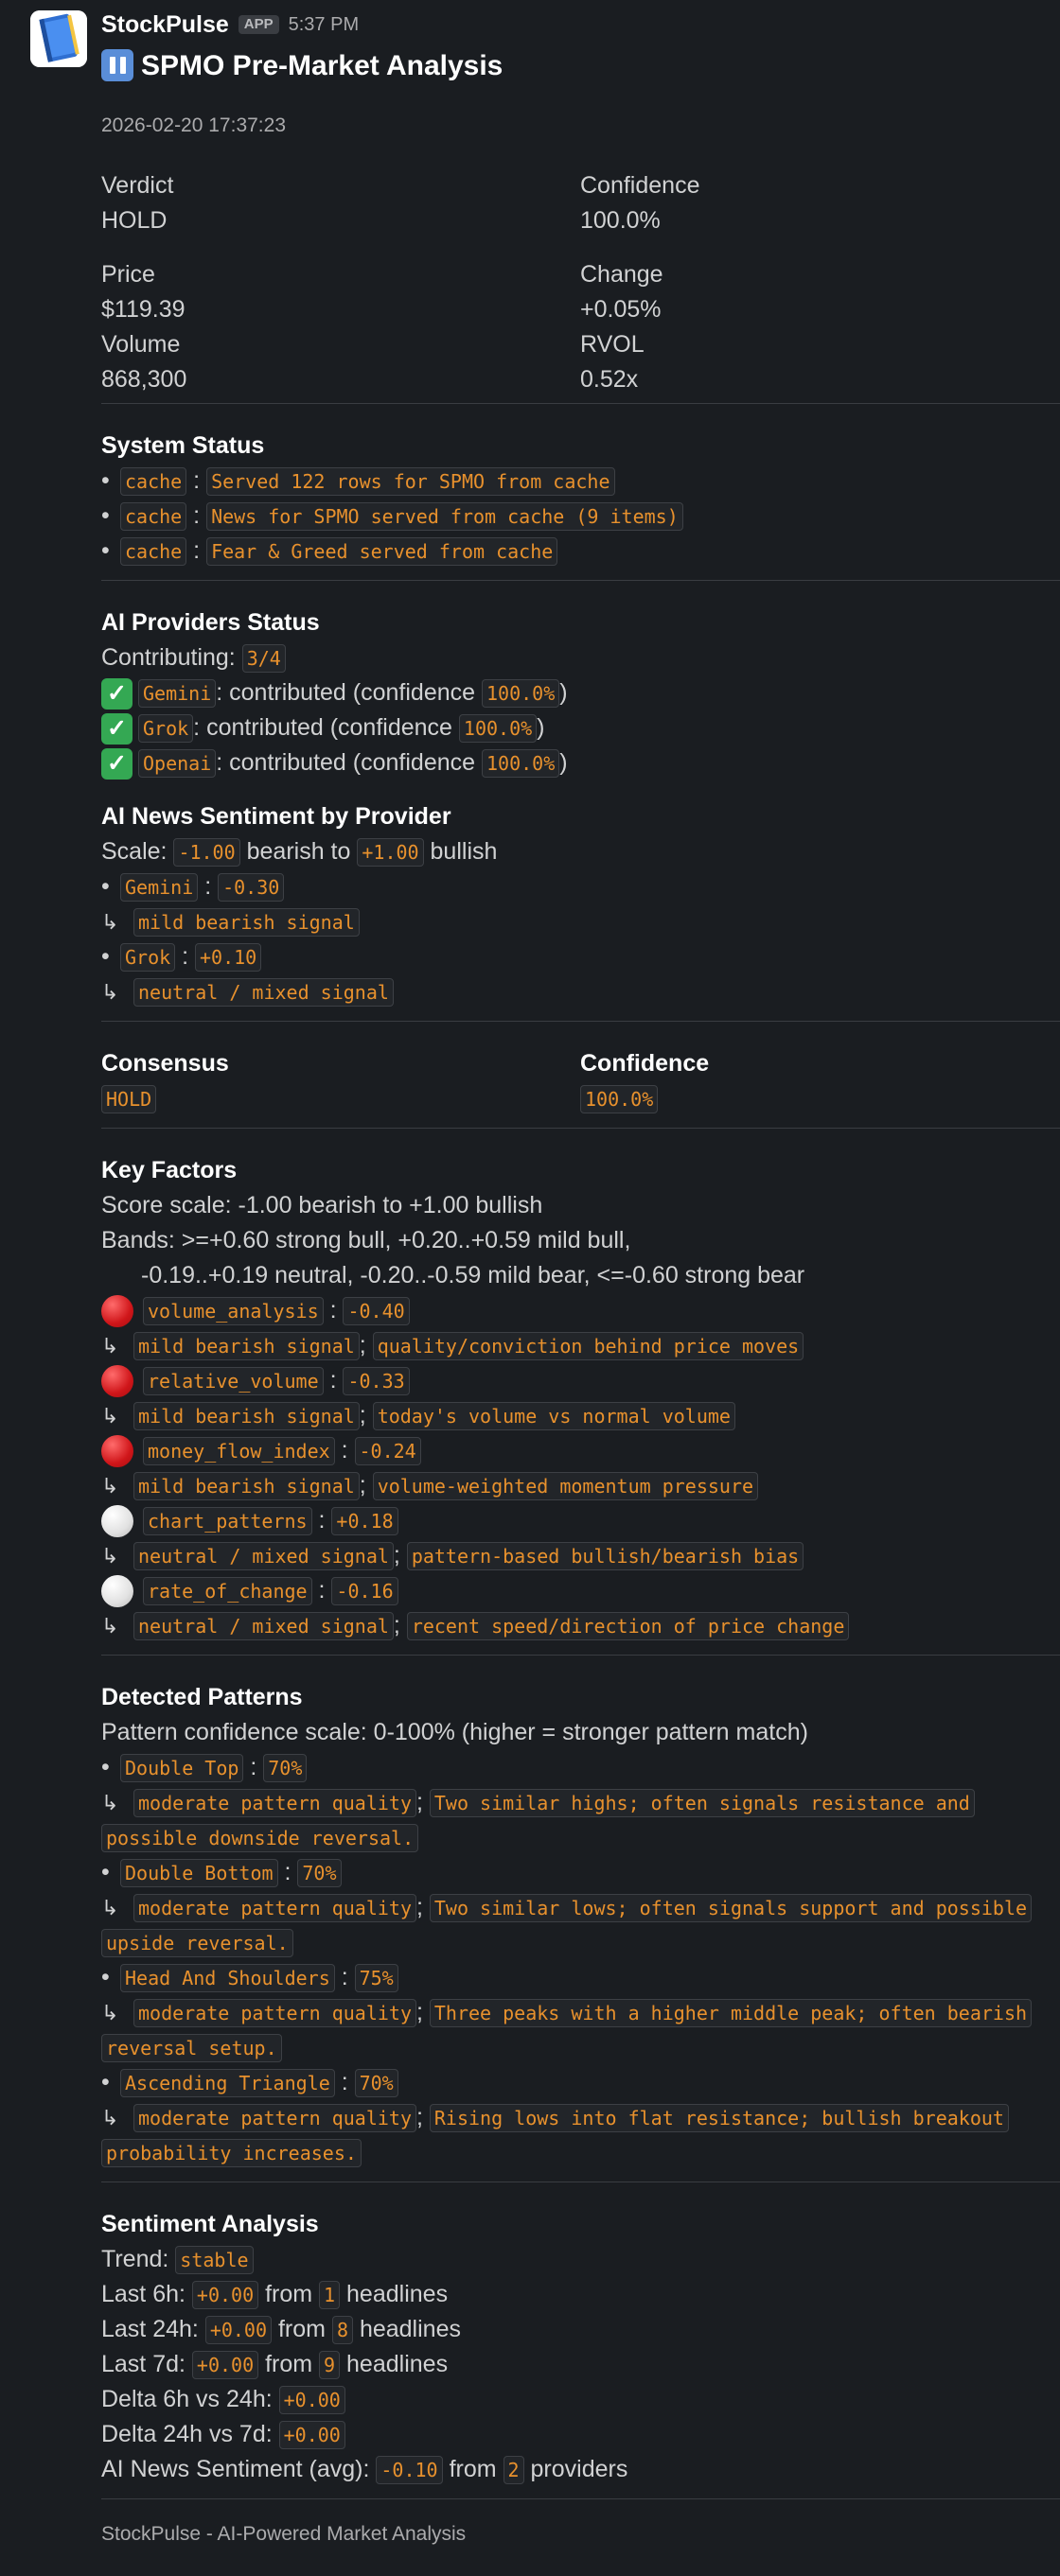 The height and width of the screenshot is (2576, 1060). I want to click on verdict-field: Verdict HOLD, so click(340, 203).